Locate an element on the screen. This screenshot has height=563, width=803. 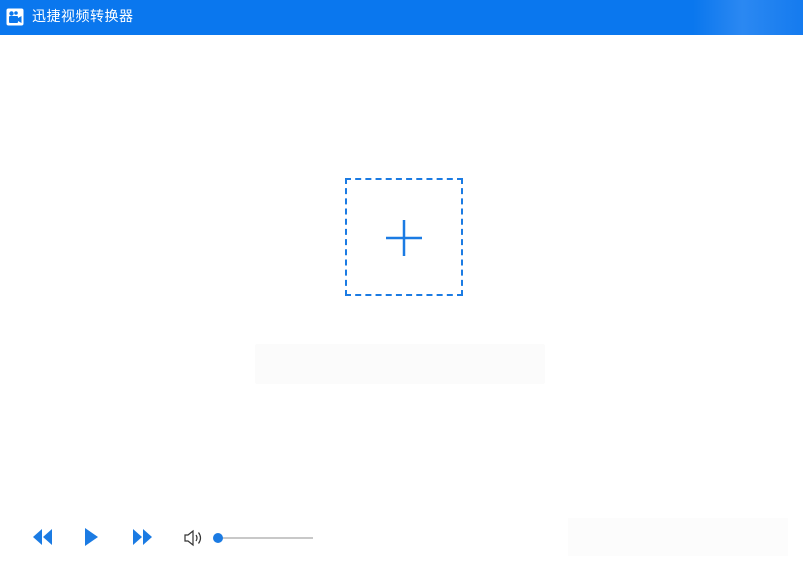
bottom-right-panel is located at coordinates (678, 537).